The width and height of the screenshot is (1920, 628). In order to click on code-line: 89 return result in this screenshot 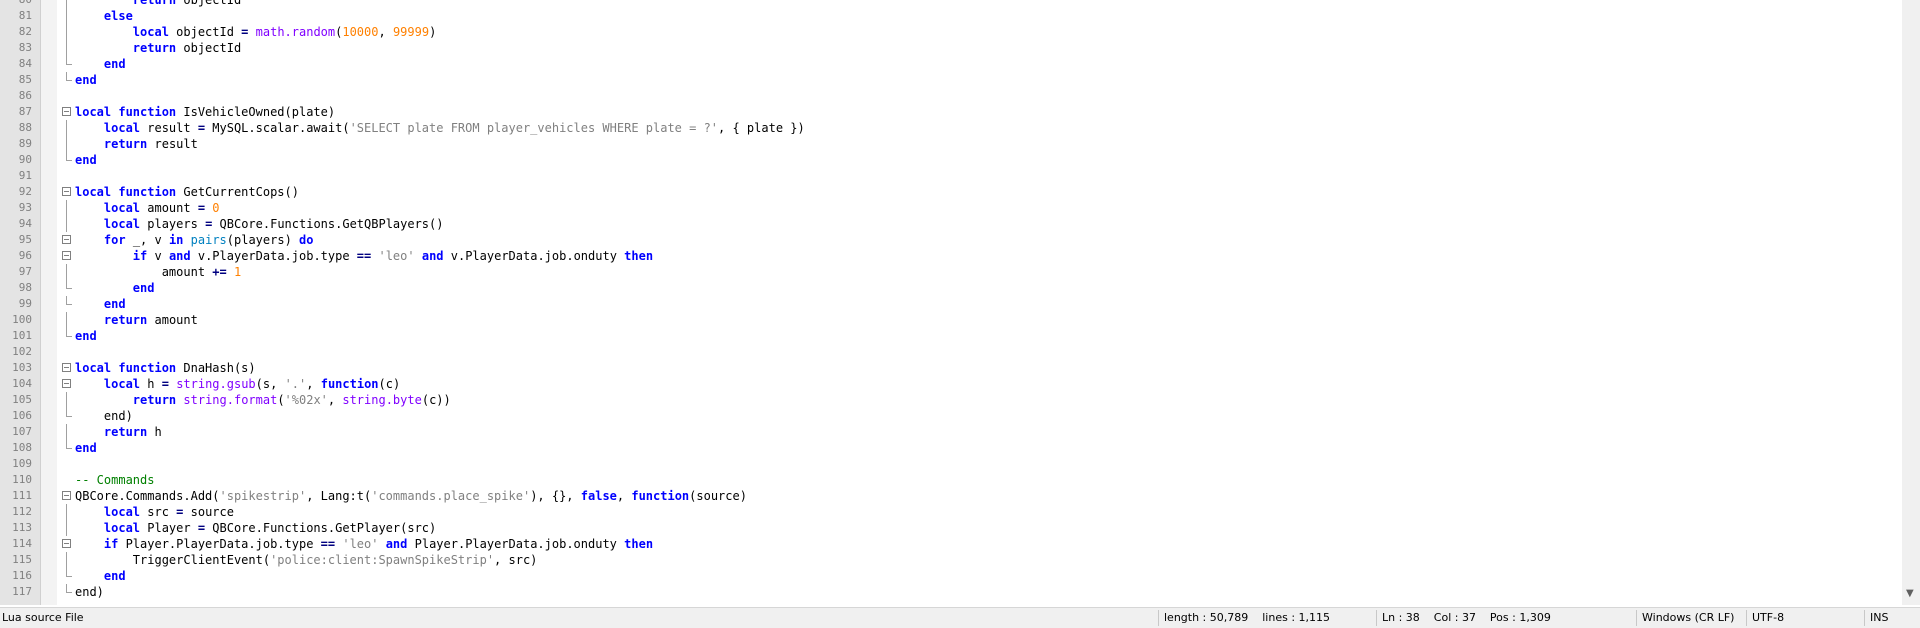, I will do `click(951, 144)`.